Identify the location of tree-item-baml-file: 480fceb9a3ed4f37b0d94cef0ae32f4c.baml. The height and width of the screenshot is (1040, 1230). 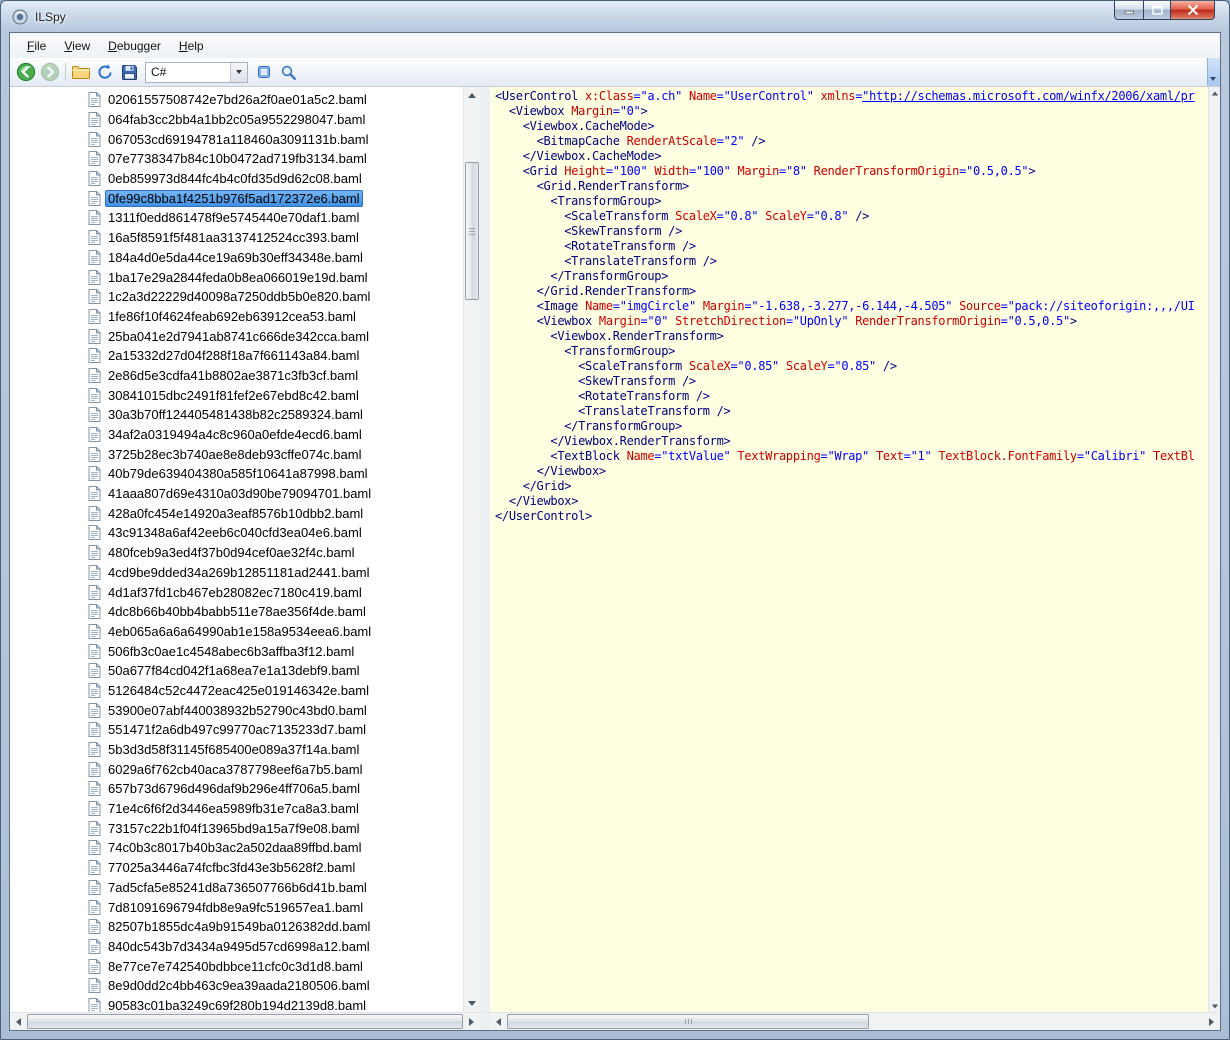
(275, 553).